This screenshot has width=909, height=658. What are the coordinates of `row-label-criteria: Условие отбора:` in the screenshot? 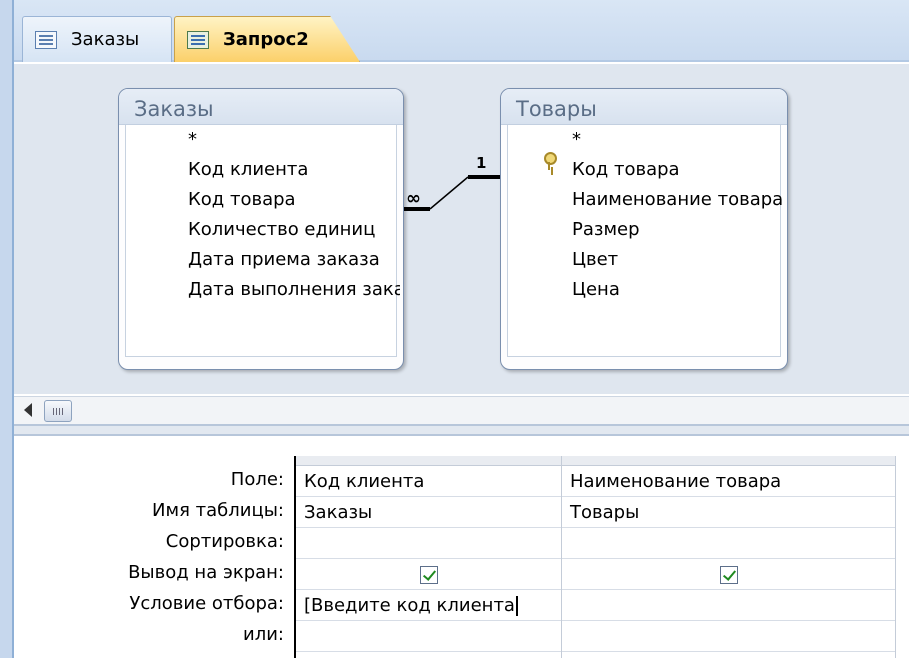 It's located at (206, 603).